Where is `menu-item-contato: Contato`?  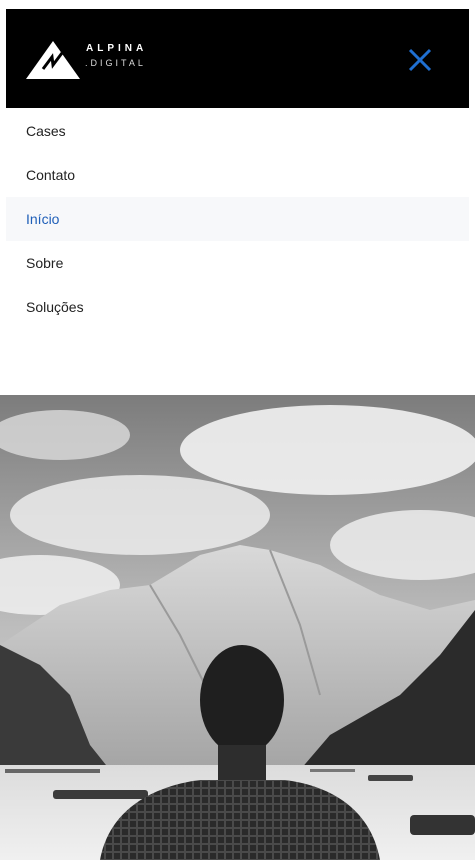 menu-item-contato: Contato is located at coordinates (237, 175).